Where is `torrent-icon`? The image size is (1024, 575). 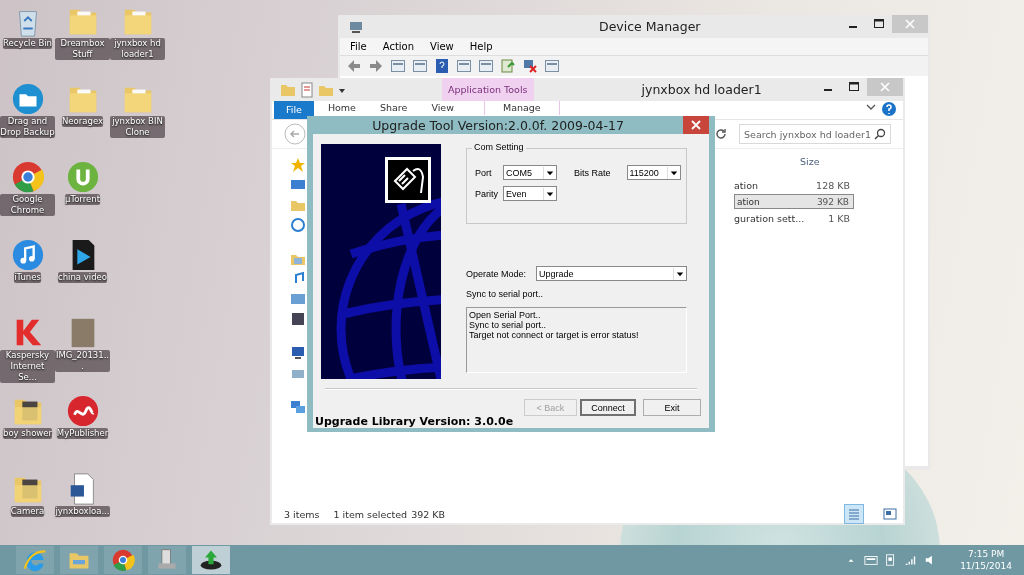
torrent-icon is located at coordinates (82, 177).